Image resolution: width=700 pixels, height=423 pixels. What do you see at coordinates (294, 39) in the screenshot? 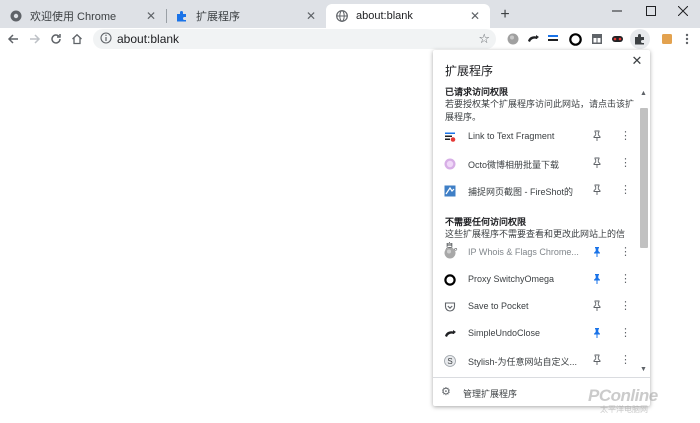
I see `address-bar: about:blank ☆` at bounding box center [294, 39].